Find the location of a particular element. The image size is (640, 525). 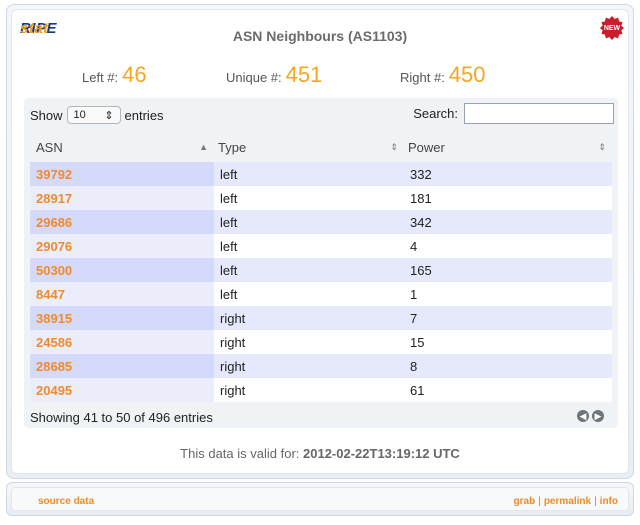

table-row: 24586 right 15 is located at coordinates (321, 342).